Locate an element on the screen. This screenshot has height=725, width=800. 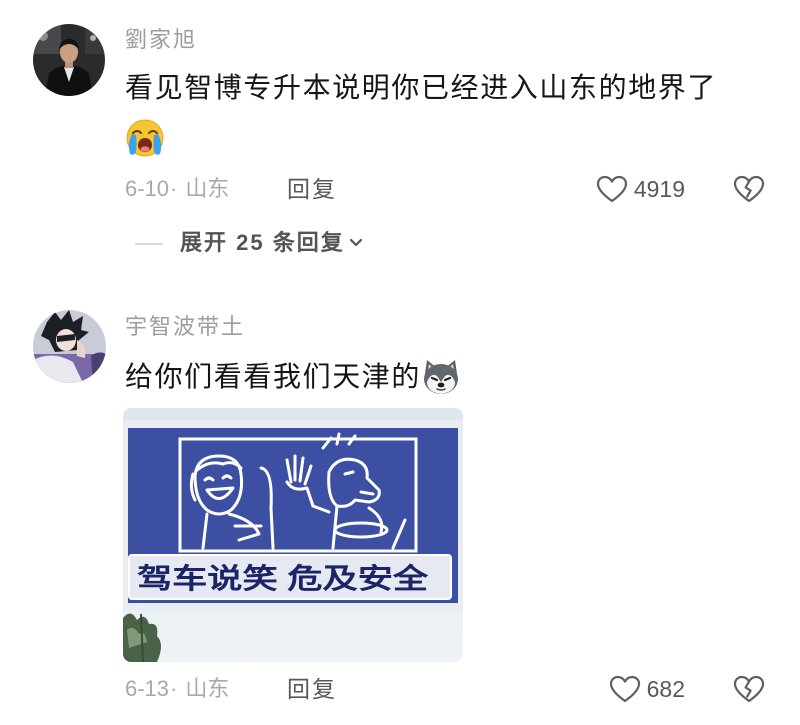
comment-photo: 驾车说笑 危及安全 is located at coordinates (293, 535).